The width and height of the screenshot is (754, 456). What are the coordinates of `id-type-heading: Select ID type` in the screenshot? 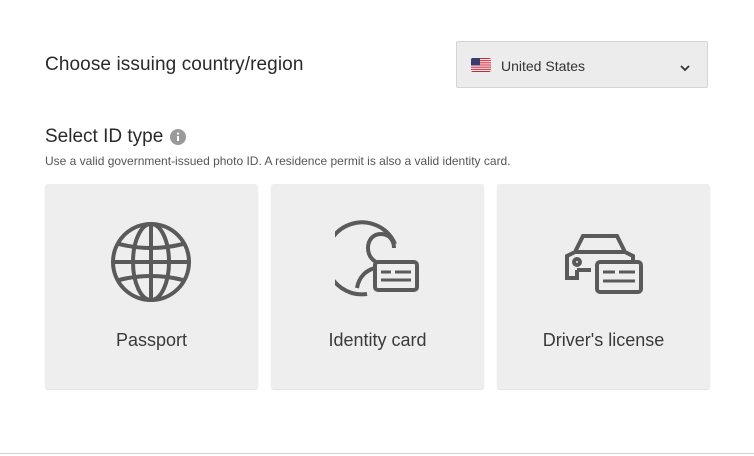 It's located at (104, 136).